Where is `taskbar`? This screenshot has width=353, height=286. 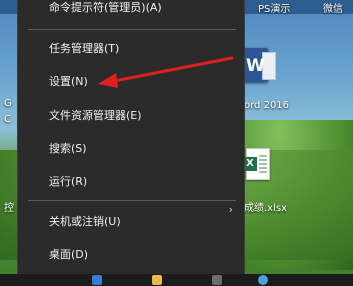
taskbar is located at coordinates (176, 280).